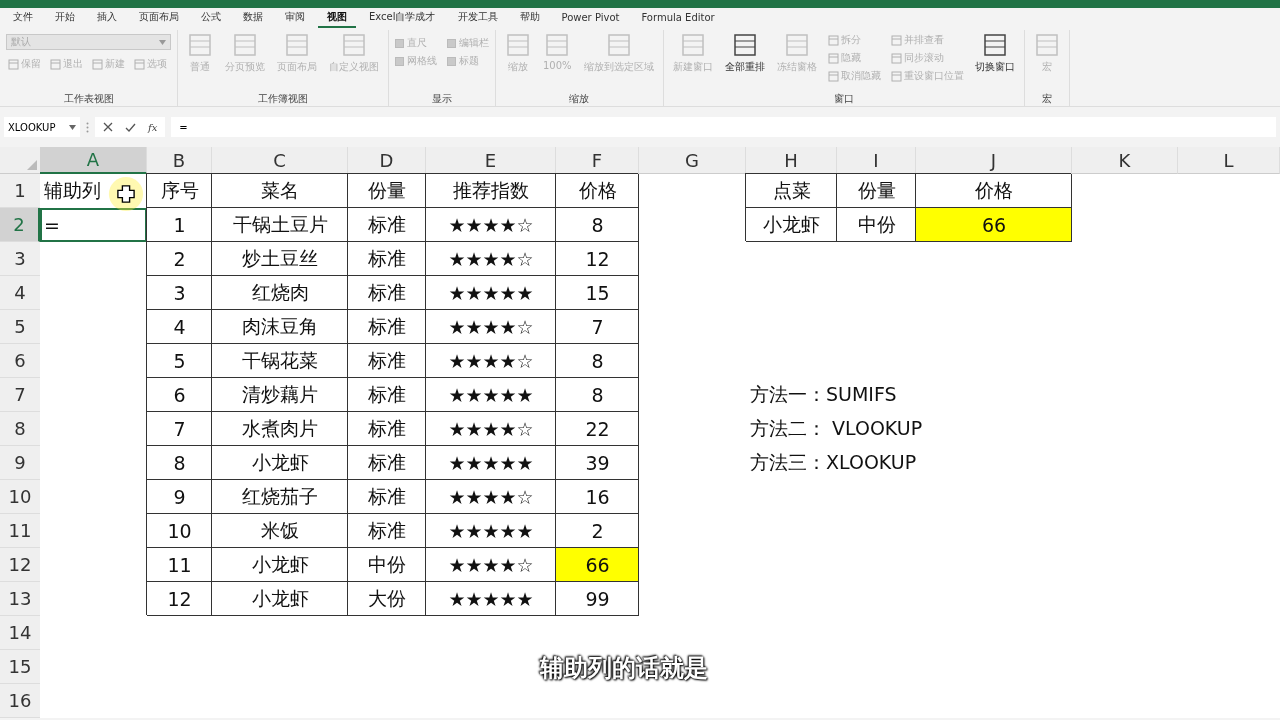  What do you see at coordinates (65, 18) in the screenshot?
I see `menu-tab: 开始` at bounding box center [65, 18].